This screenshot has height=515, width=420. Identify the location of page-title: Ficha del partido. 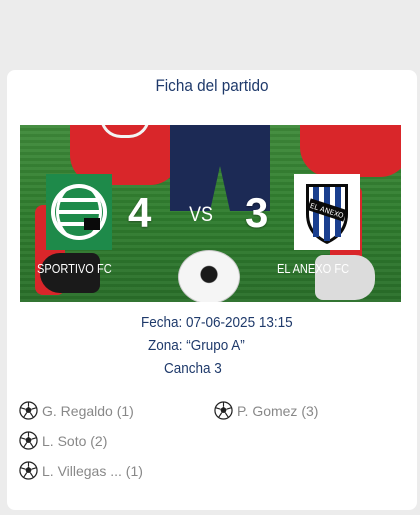
(212, 85).